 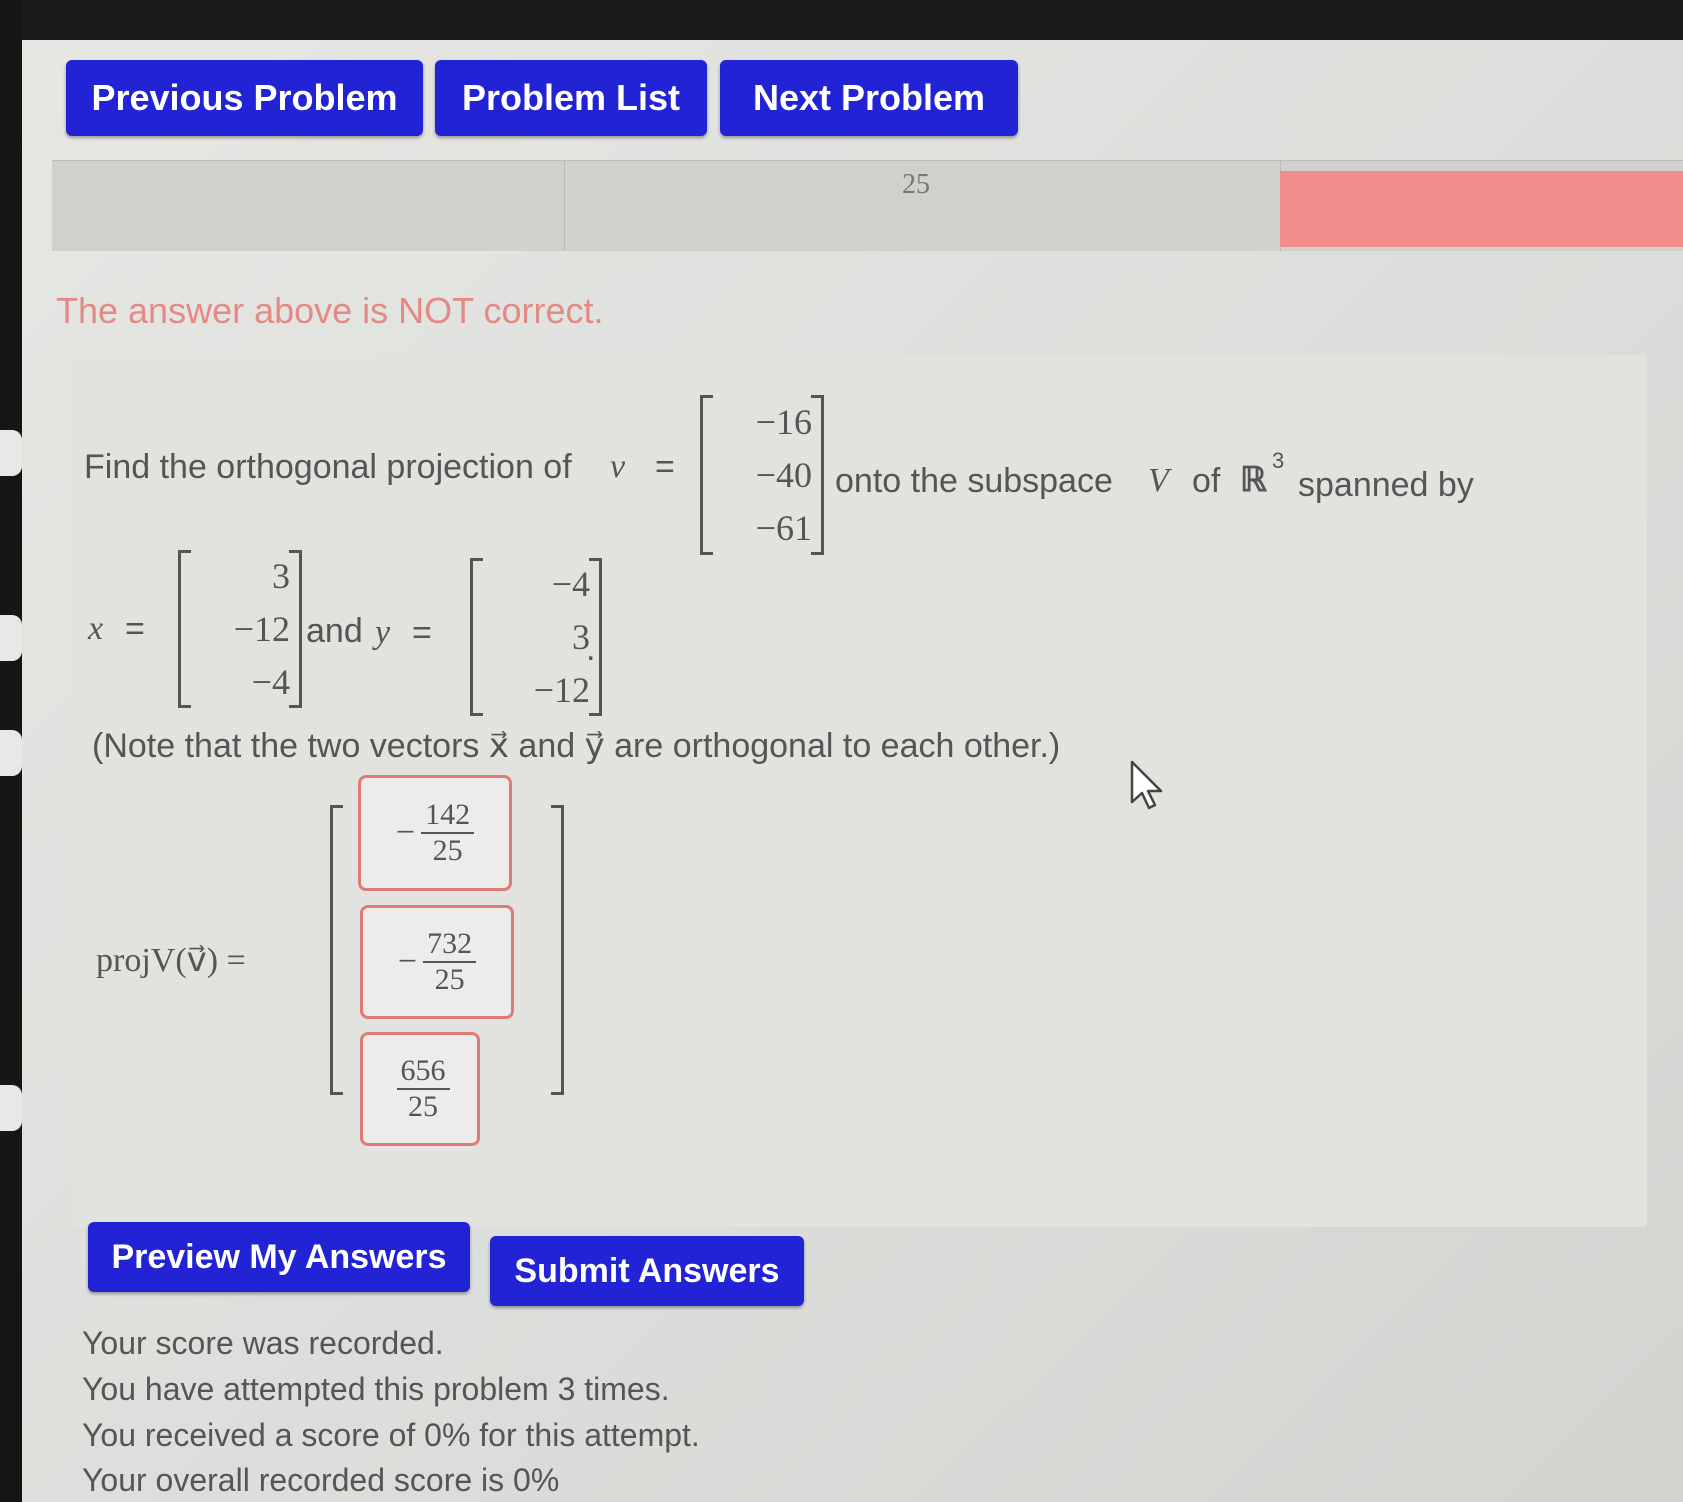 What do you see at coordinates (571, 98) in the screenshot?
I see `problem-list-button: Problem List` at bounding box center [571, 98].